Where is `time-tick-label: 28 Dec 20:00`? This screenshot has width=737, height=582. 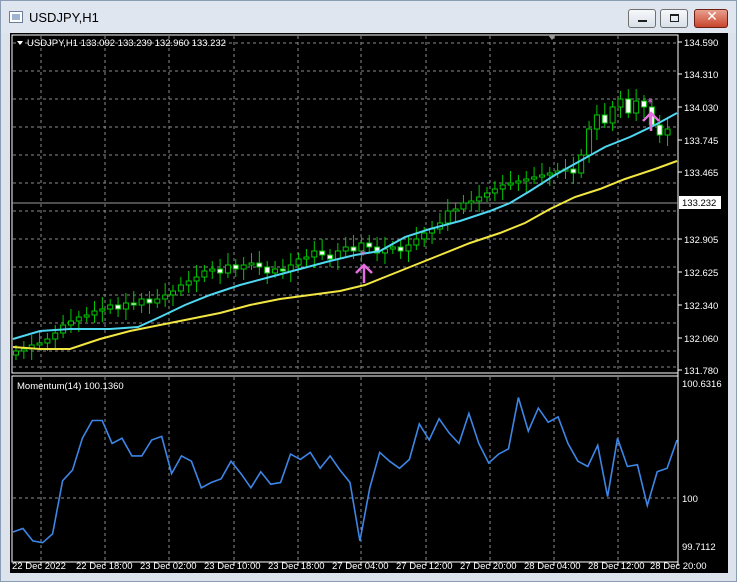
time-tick-label: 28 Dec 20:00 is located at coordinates (678, 566).